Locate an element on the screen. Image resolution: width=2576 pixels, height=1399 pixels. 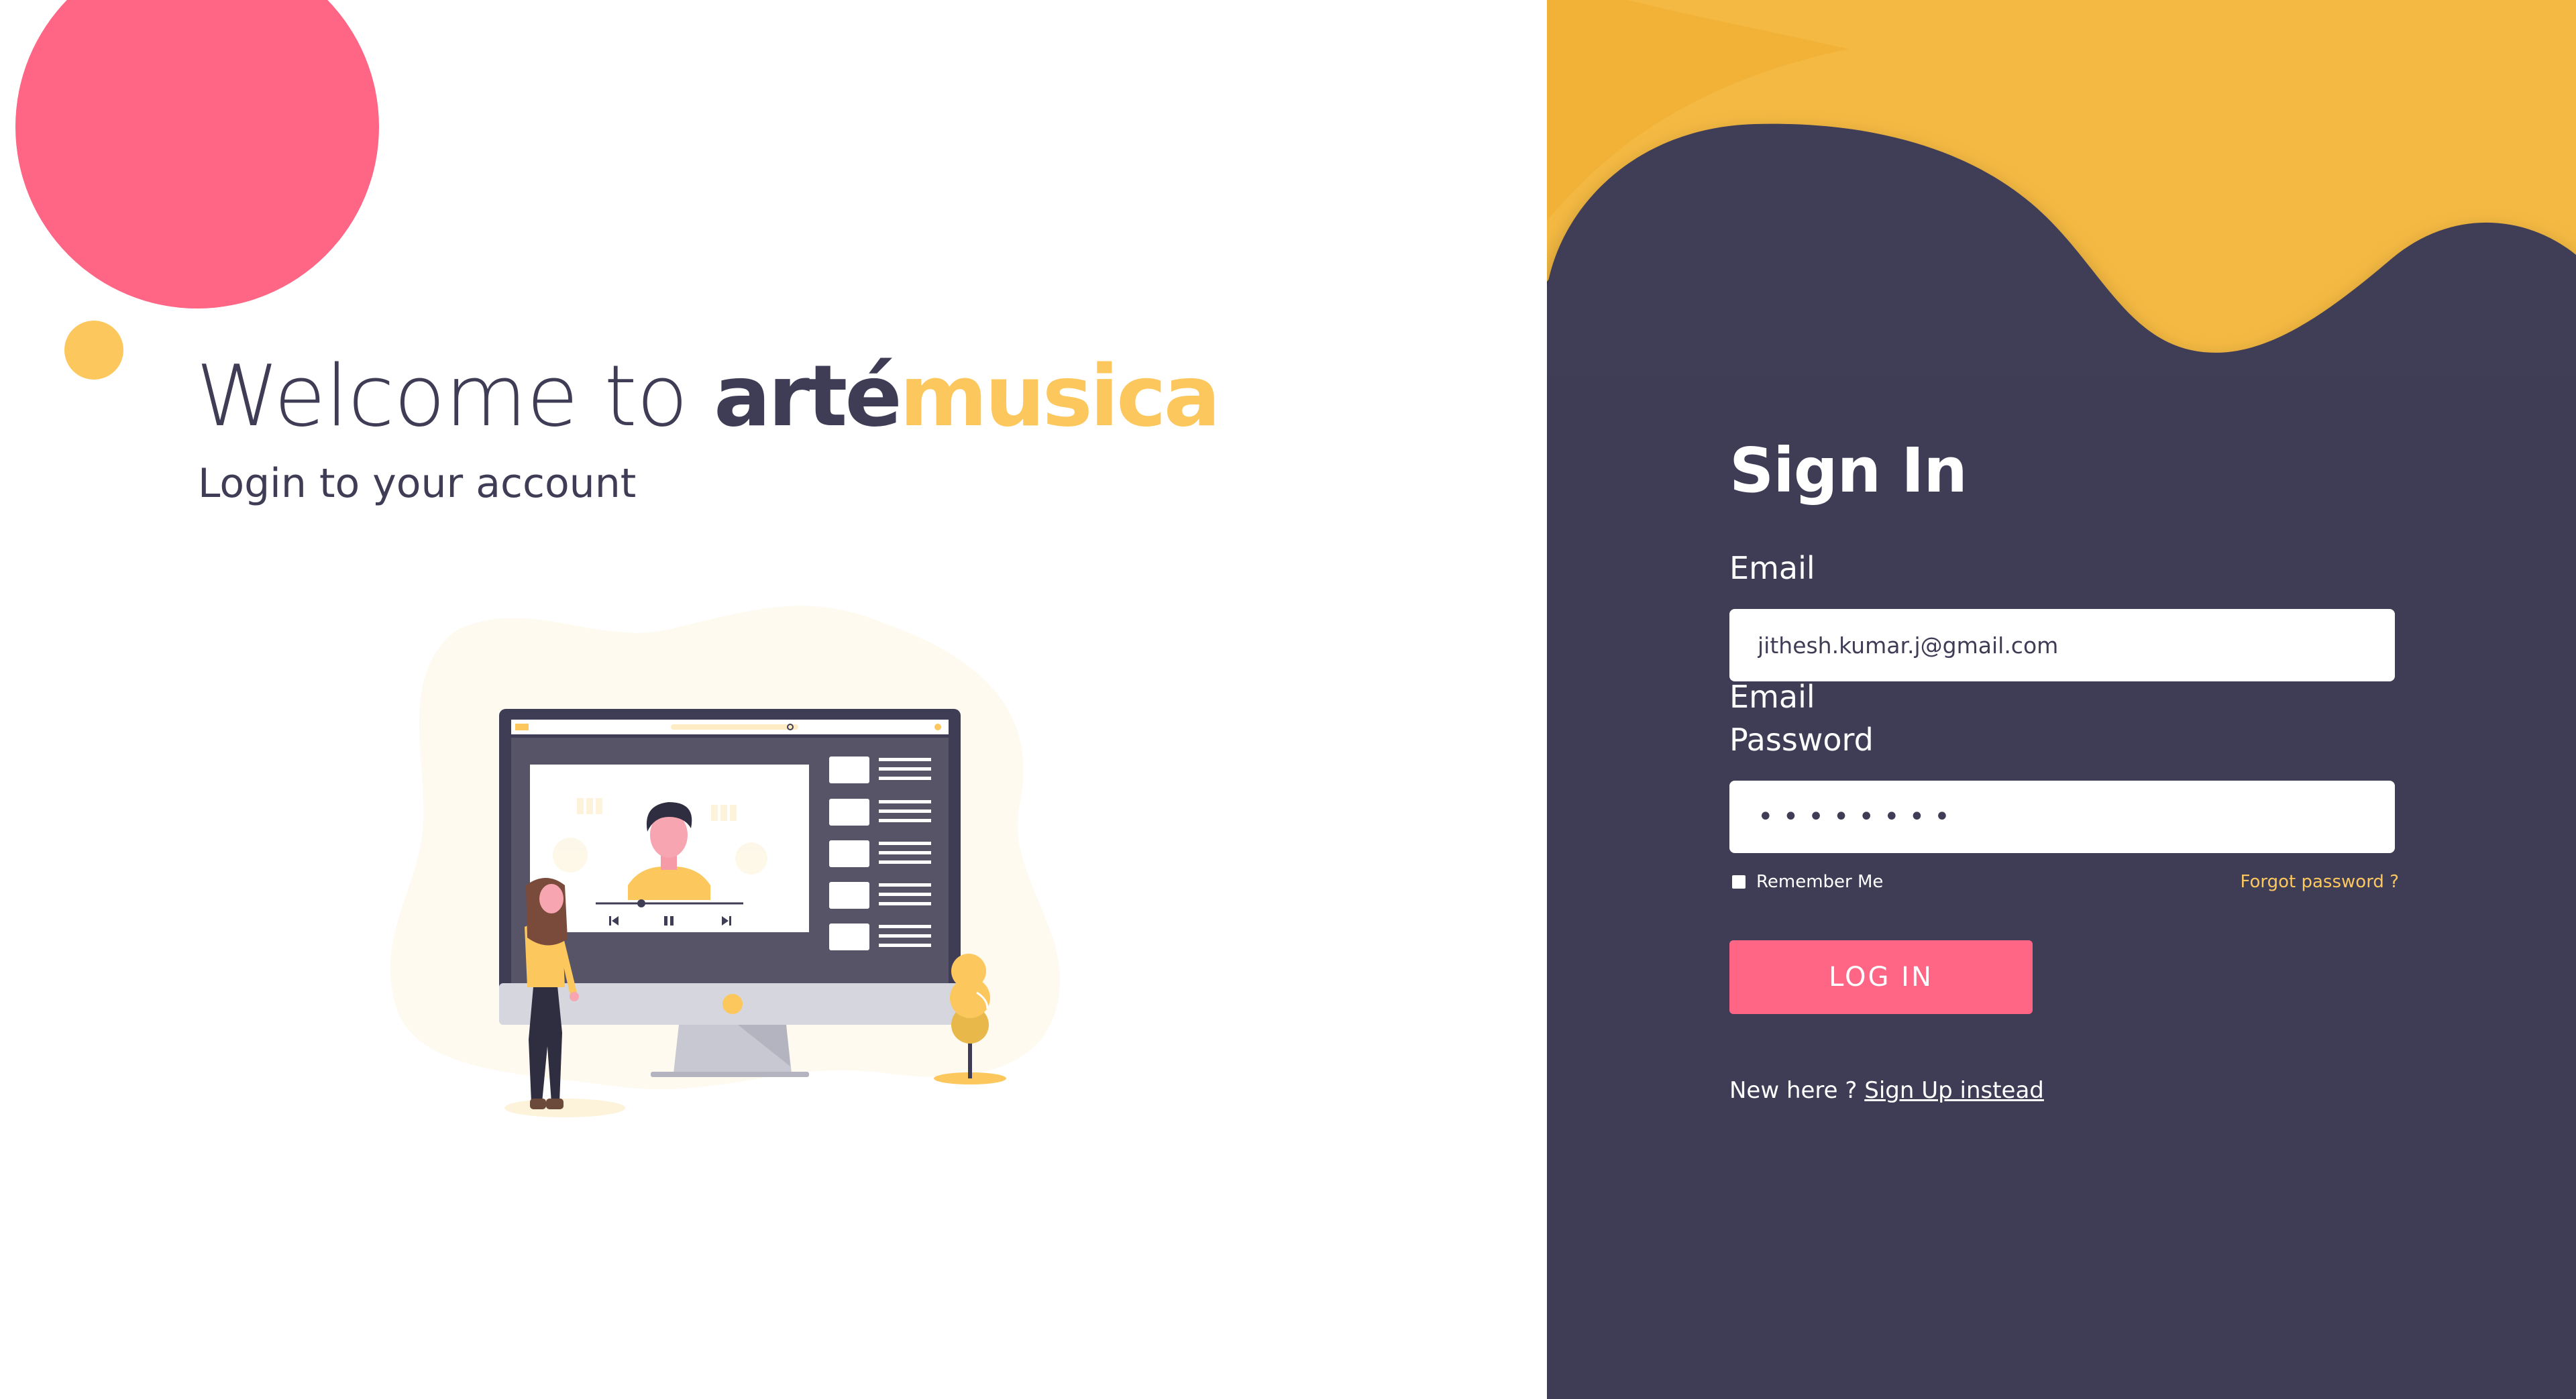
signin-title: Sign In is located at coordinates (1848, 470).